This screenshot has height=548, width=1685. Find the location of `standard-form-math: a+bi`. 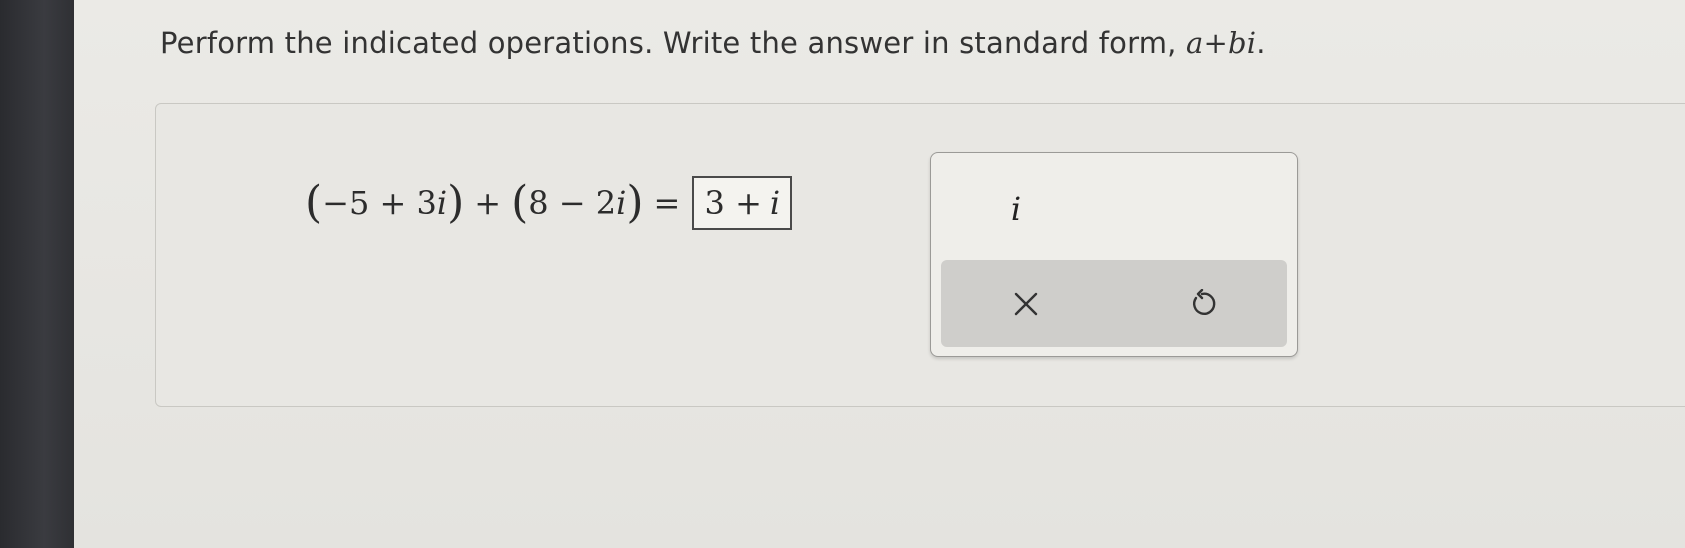

standard-form-math: a+bi is located at coordinates (1221, 43).